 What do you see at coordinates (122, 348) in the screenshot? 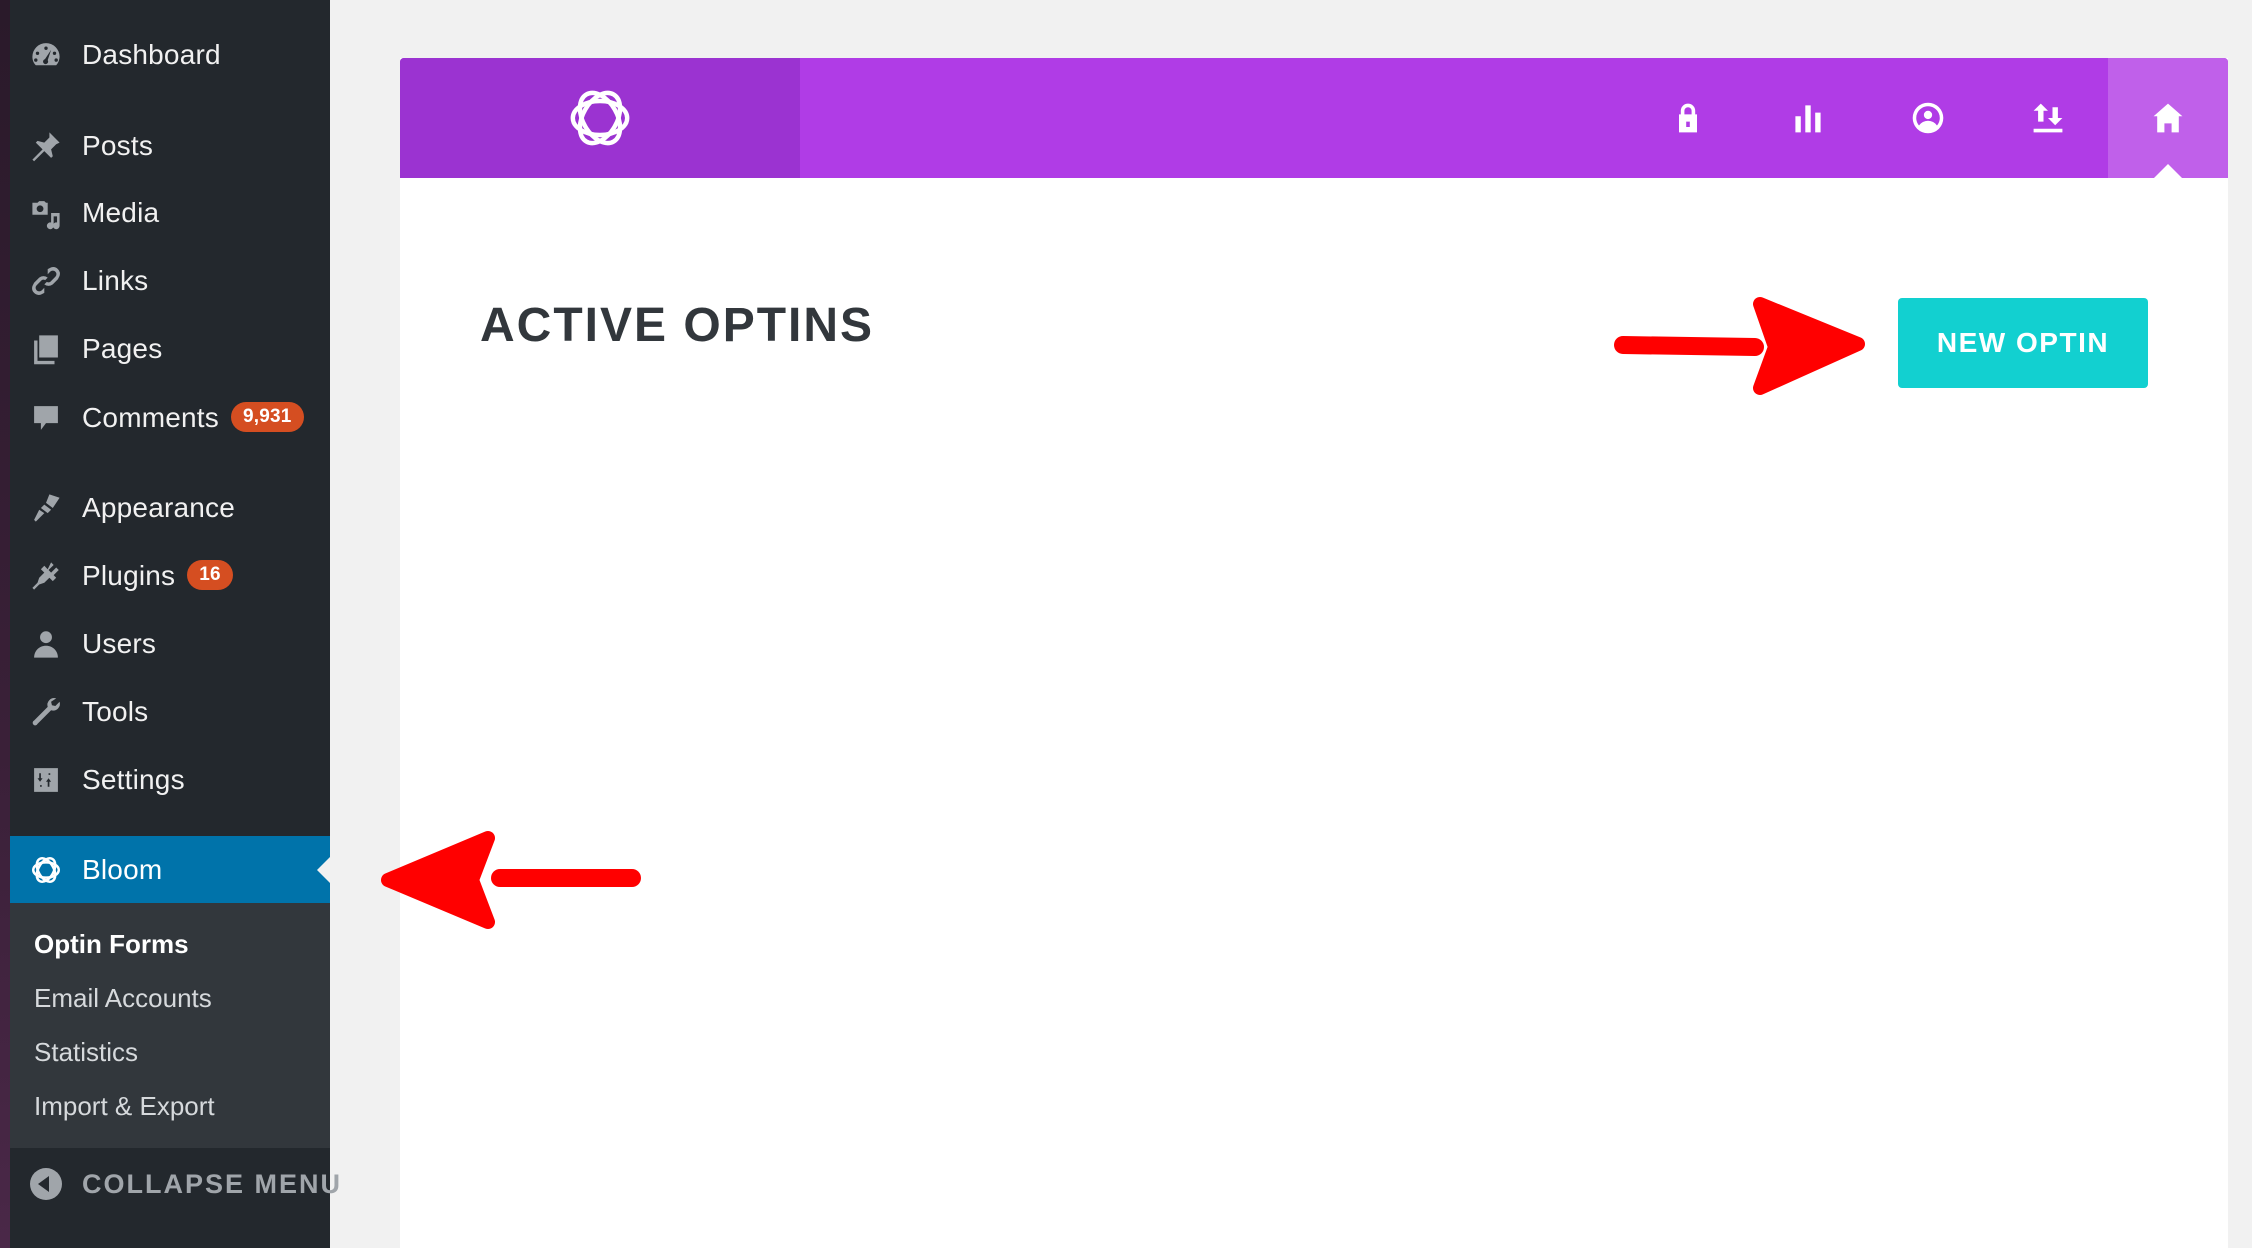
I see `sidebar-item-label: Pages` at bounding box center [122, 348].